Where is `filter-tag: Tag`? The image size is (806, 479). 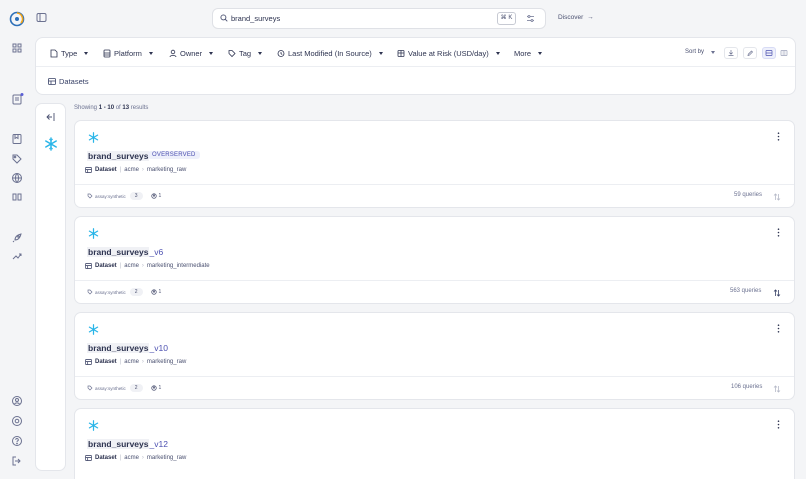 filter-tag: Tag is located at coordinates (245, 53).